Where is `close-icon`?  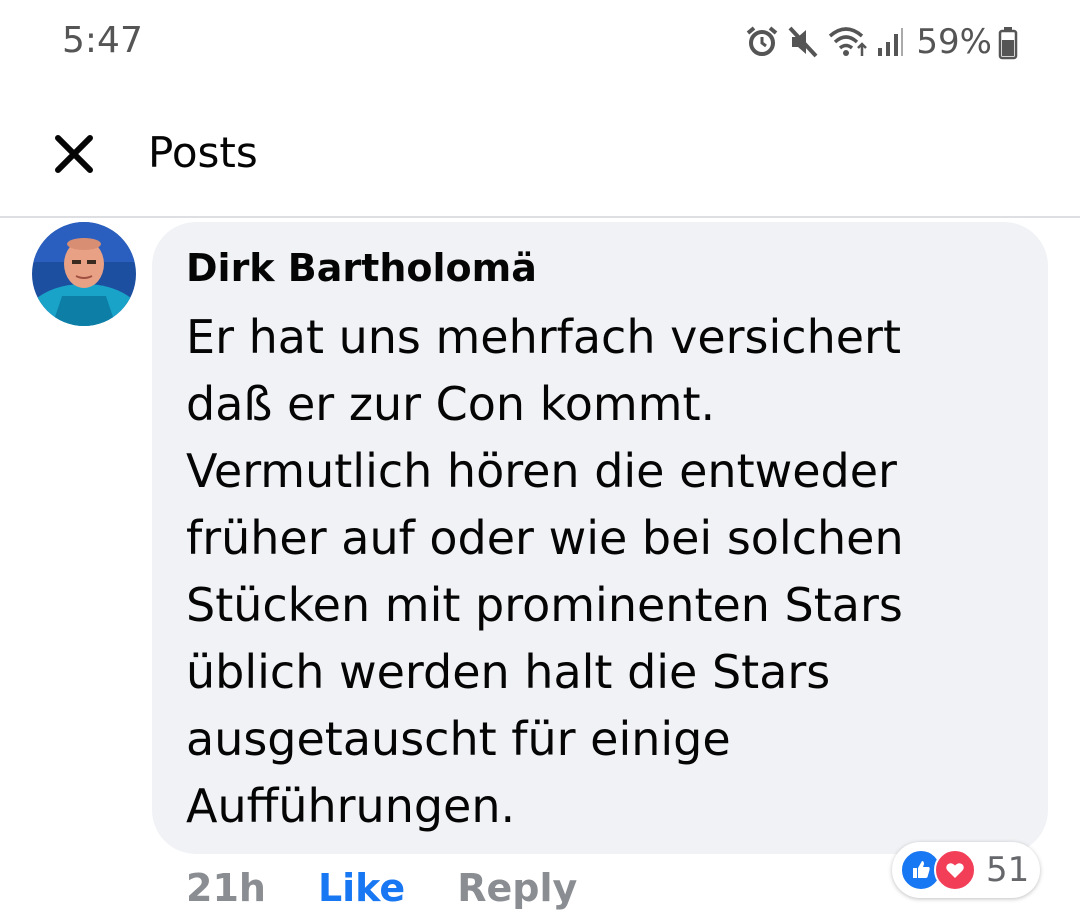
close-icon is located at coordinates (74, 156).